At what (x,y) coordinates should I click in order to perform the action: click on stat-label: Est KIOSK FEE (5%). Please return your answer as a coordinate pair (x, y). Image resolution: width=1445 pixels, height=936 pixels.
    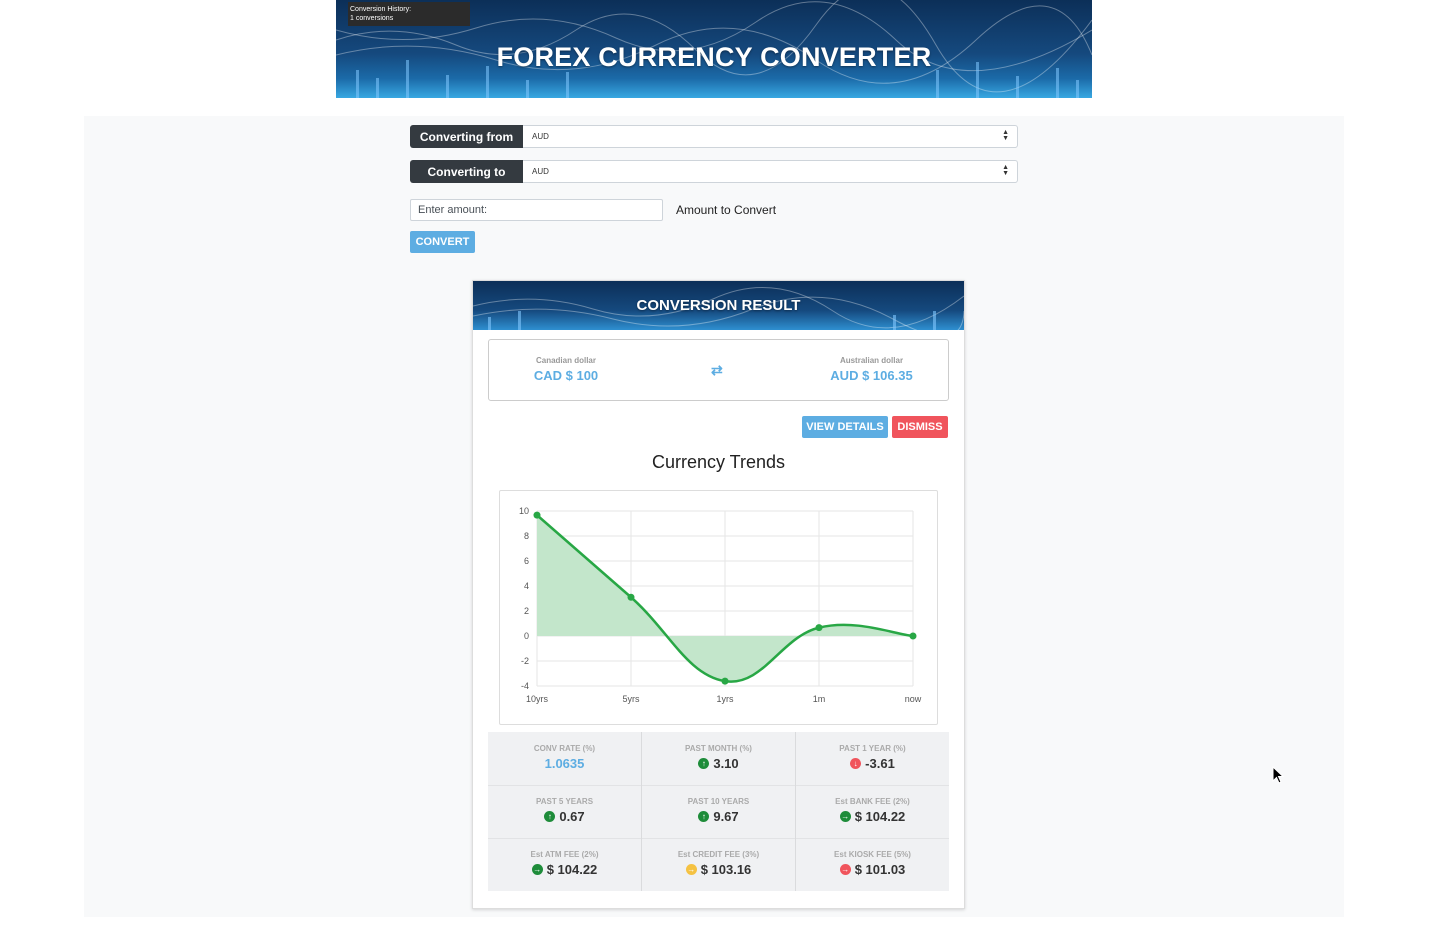
    Looking at the image, I should click on (872, 854).